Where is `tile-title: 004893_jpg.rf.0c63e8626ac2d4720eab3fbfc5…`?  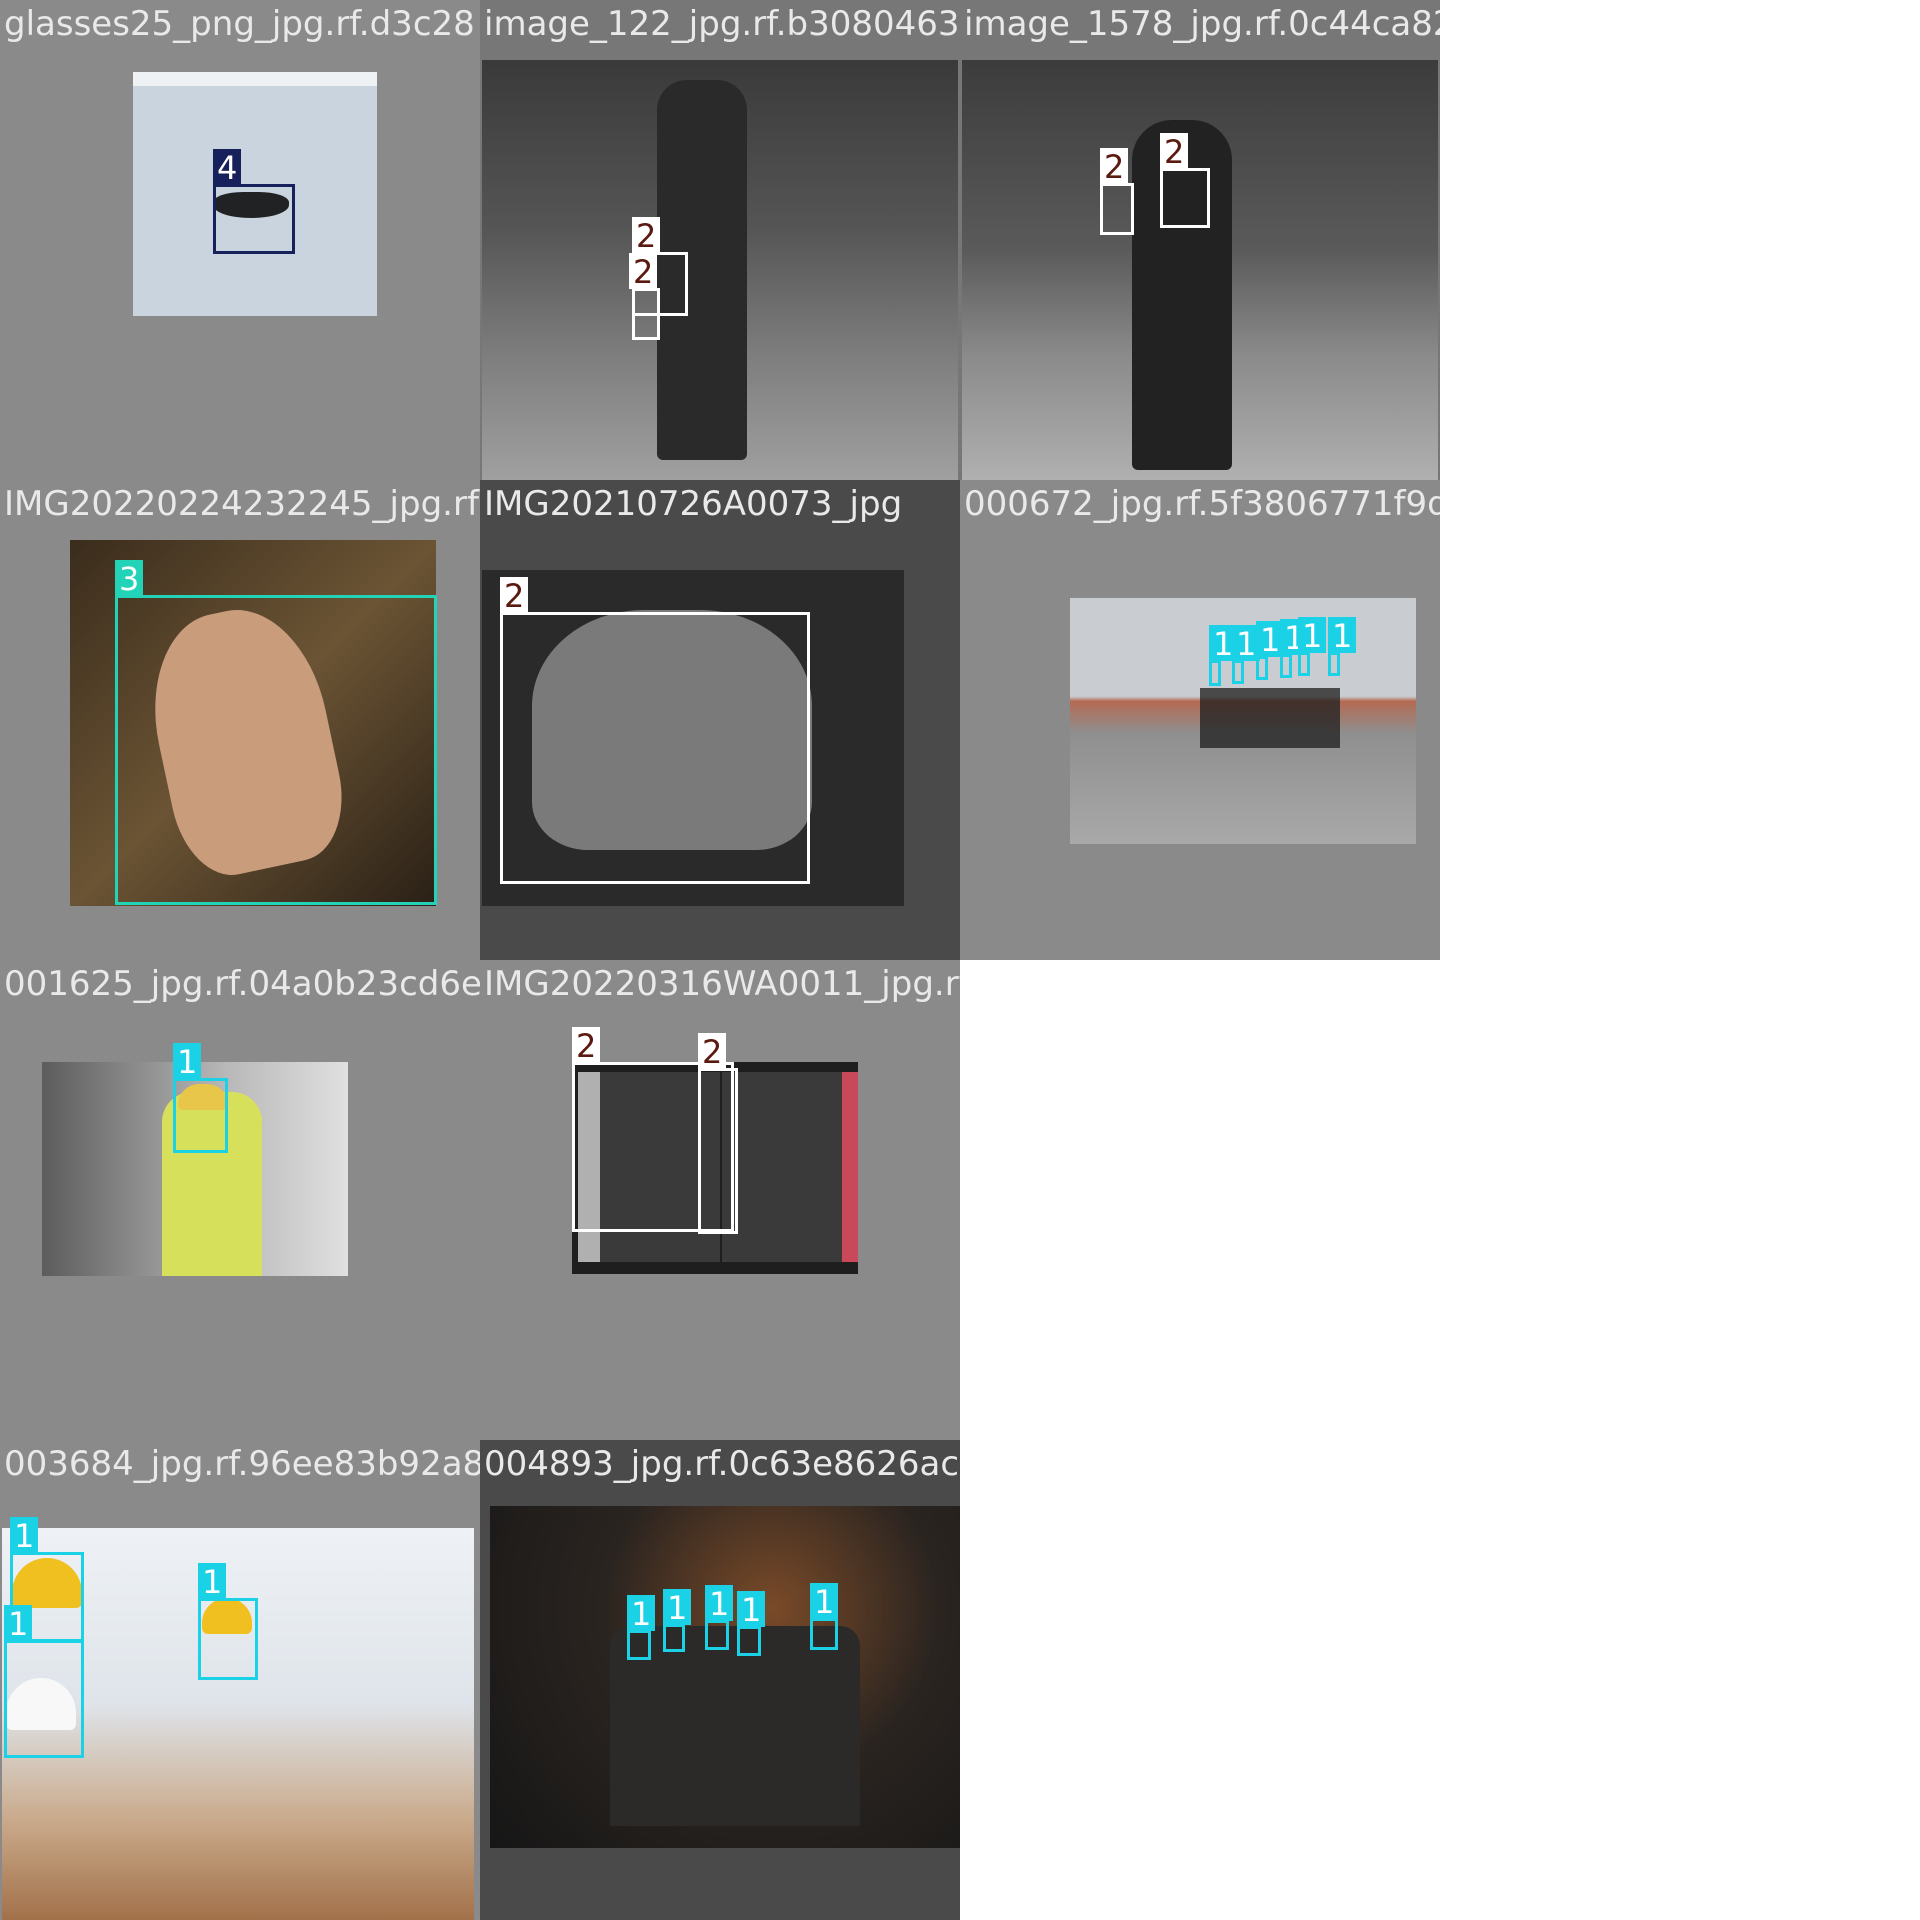
tile-title: 004893_jpg.rf.0c63e8626ac2d4720eab3fbfc5… is located at coordinates (722, 1464).